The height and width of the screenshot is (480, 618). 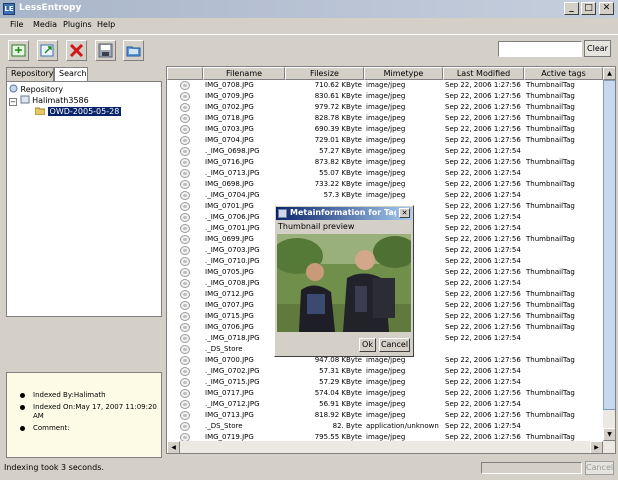 What do you see at coordinates (25, 99) in the screenshot?
I see `user-repository-icon` at bounding box center [25, 99].